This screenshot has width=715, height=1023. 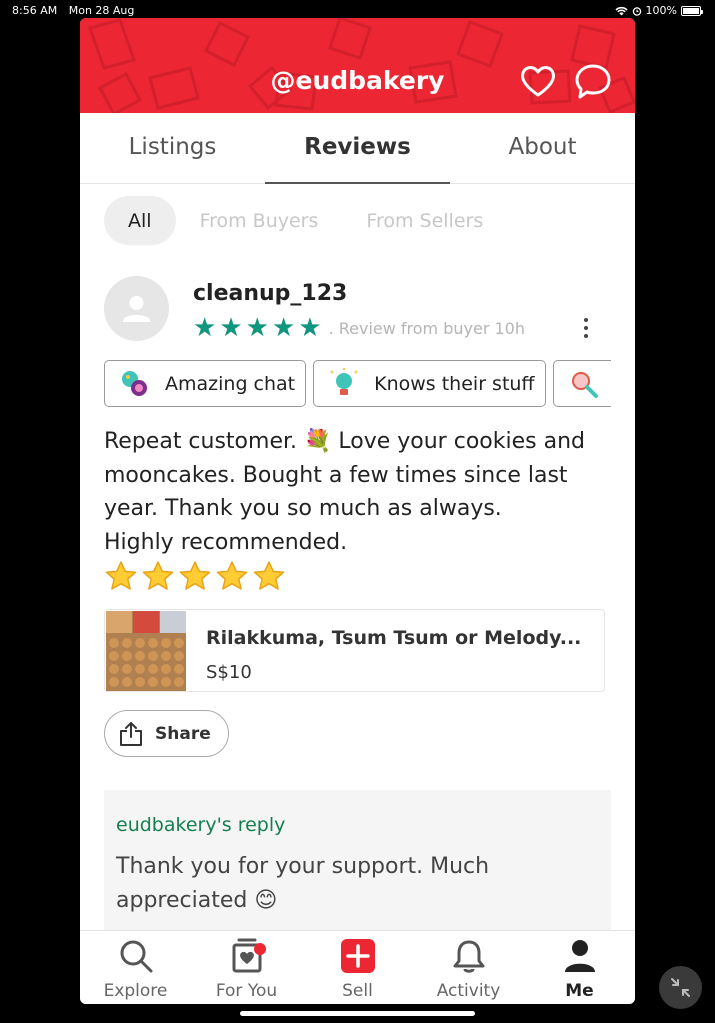 What do you see at coordinates (357, 956) in the screenshot?
I see `sell-plus-icon` at bounding box center [357, 956].